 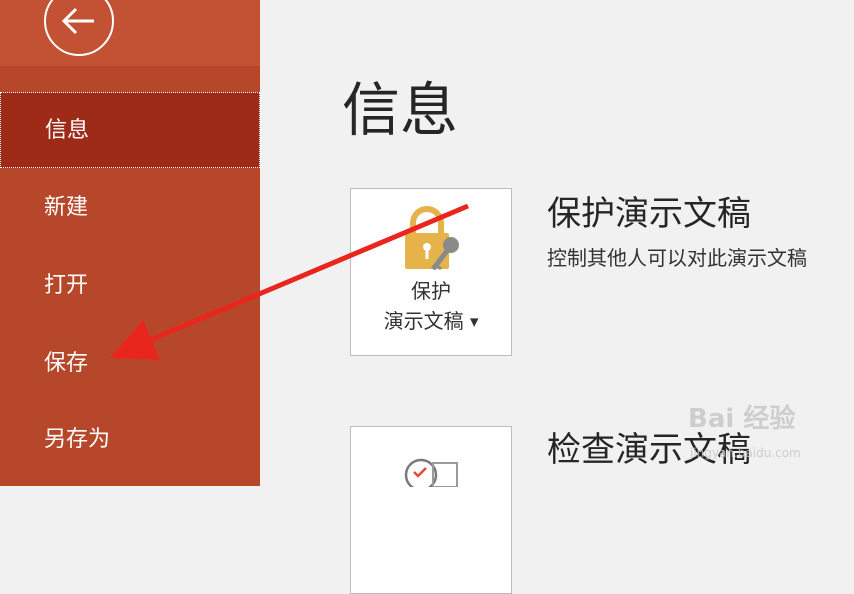 I want to click on protect-button-label-line1: 保护, so click(x=431, y=291).